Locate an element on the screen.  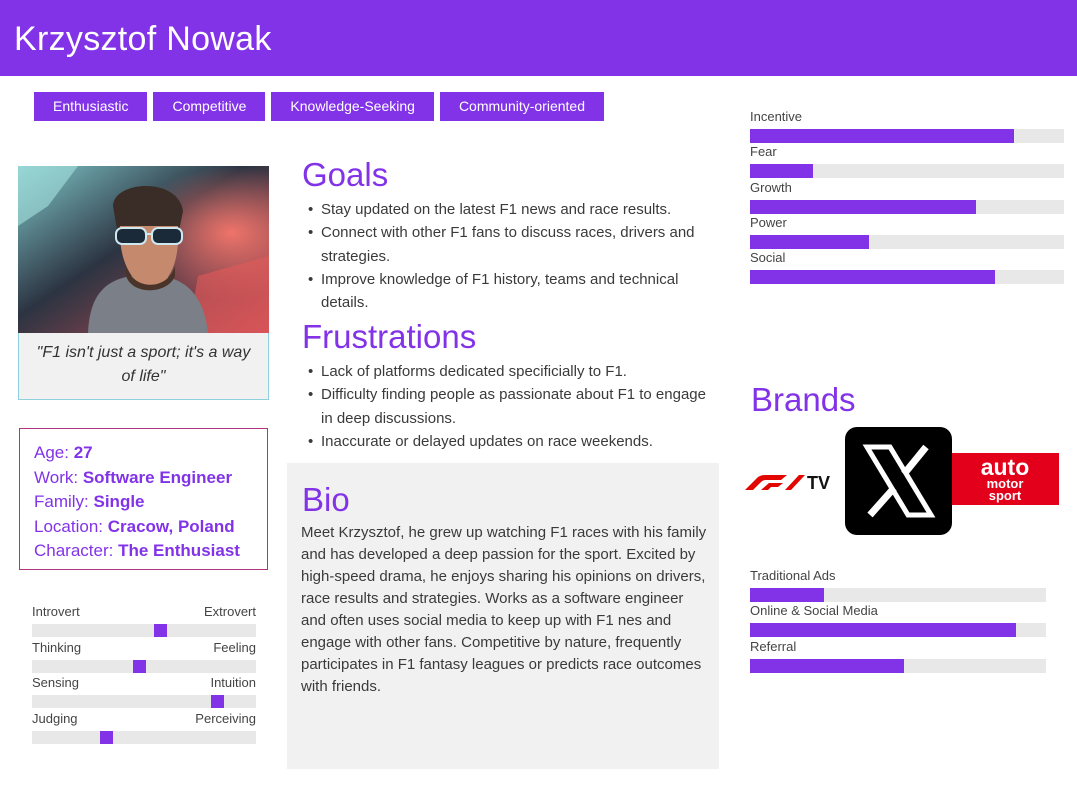
motivation-bar: Growth is located at coordinates (907, 197).